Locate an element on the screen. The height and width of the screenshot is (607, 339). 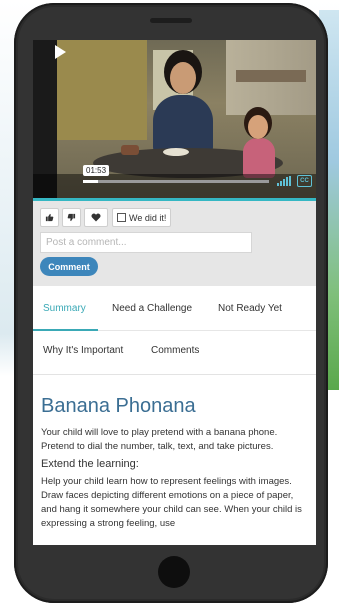
heart-icon is located at coordinates (96, 217).